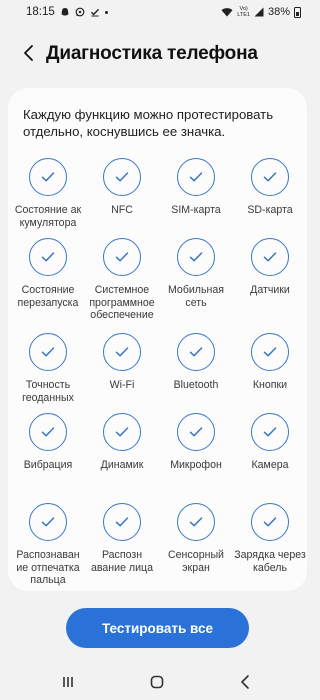 Image resolution: width=320 pixels, height=700 pixels. I want to click on page-title: Диагностика телефона, so click(152, 53).